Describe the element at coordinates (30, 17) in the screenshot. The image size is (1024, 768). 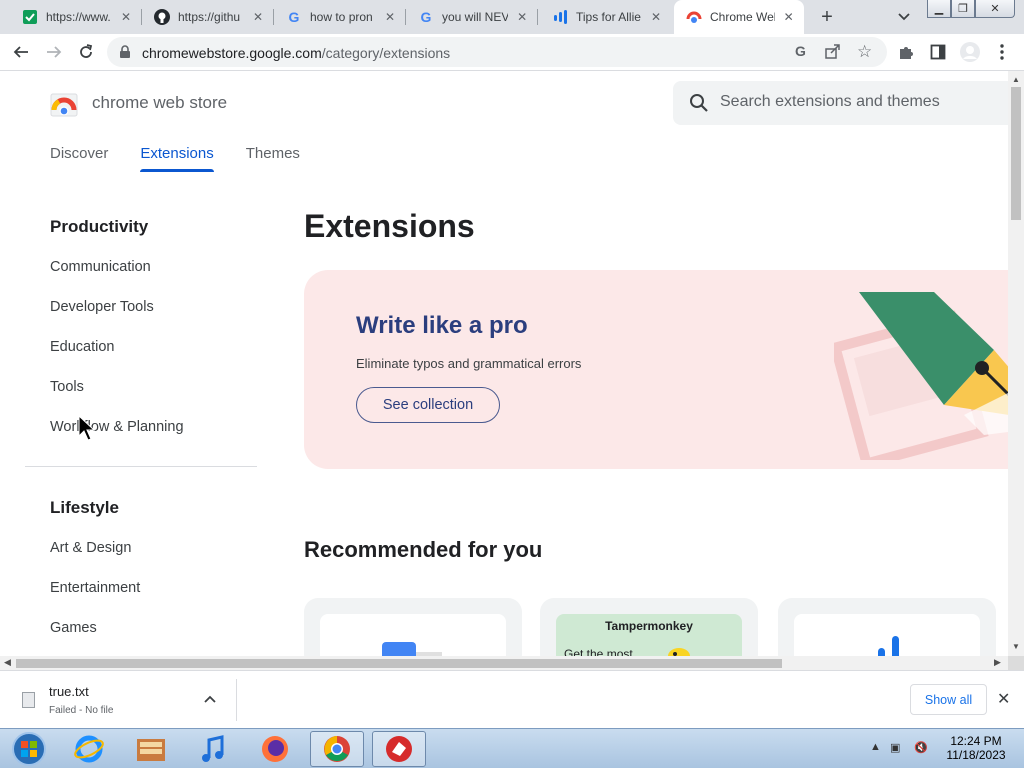
I see `sheets-favicon-icon` at that location.